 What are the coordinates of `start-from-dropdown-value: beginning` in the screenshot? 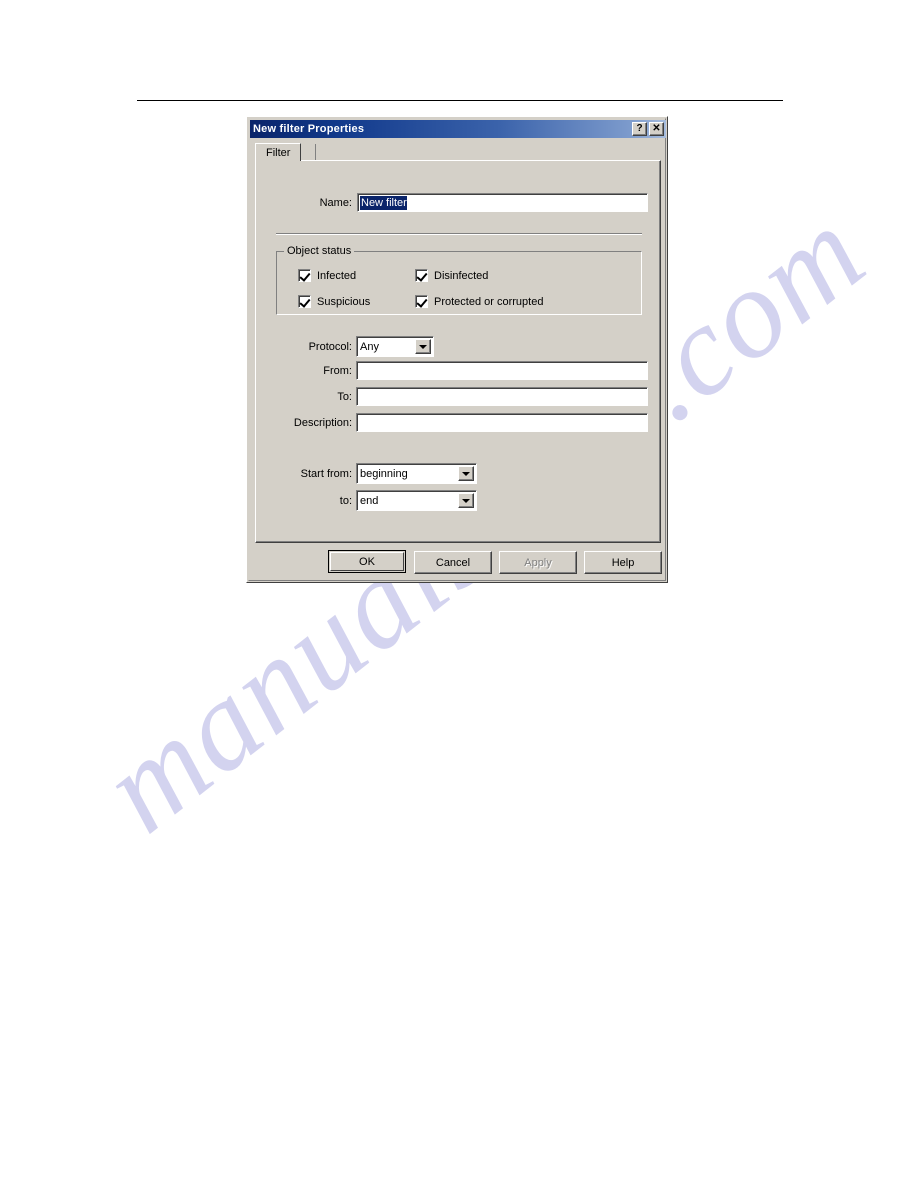 It's located at (384, 473).